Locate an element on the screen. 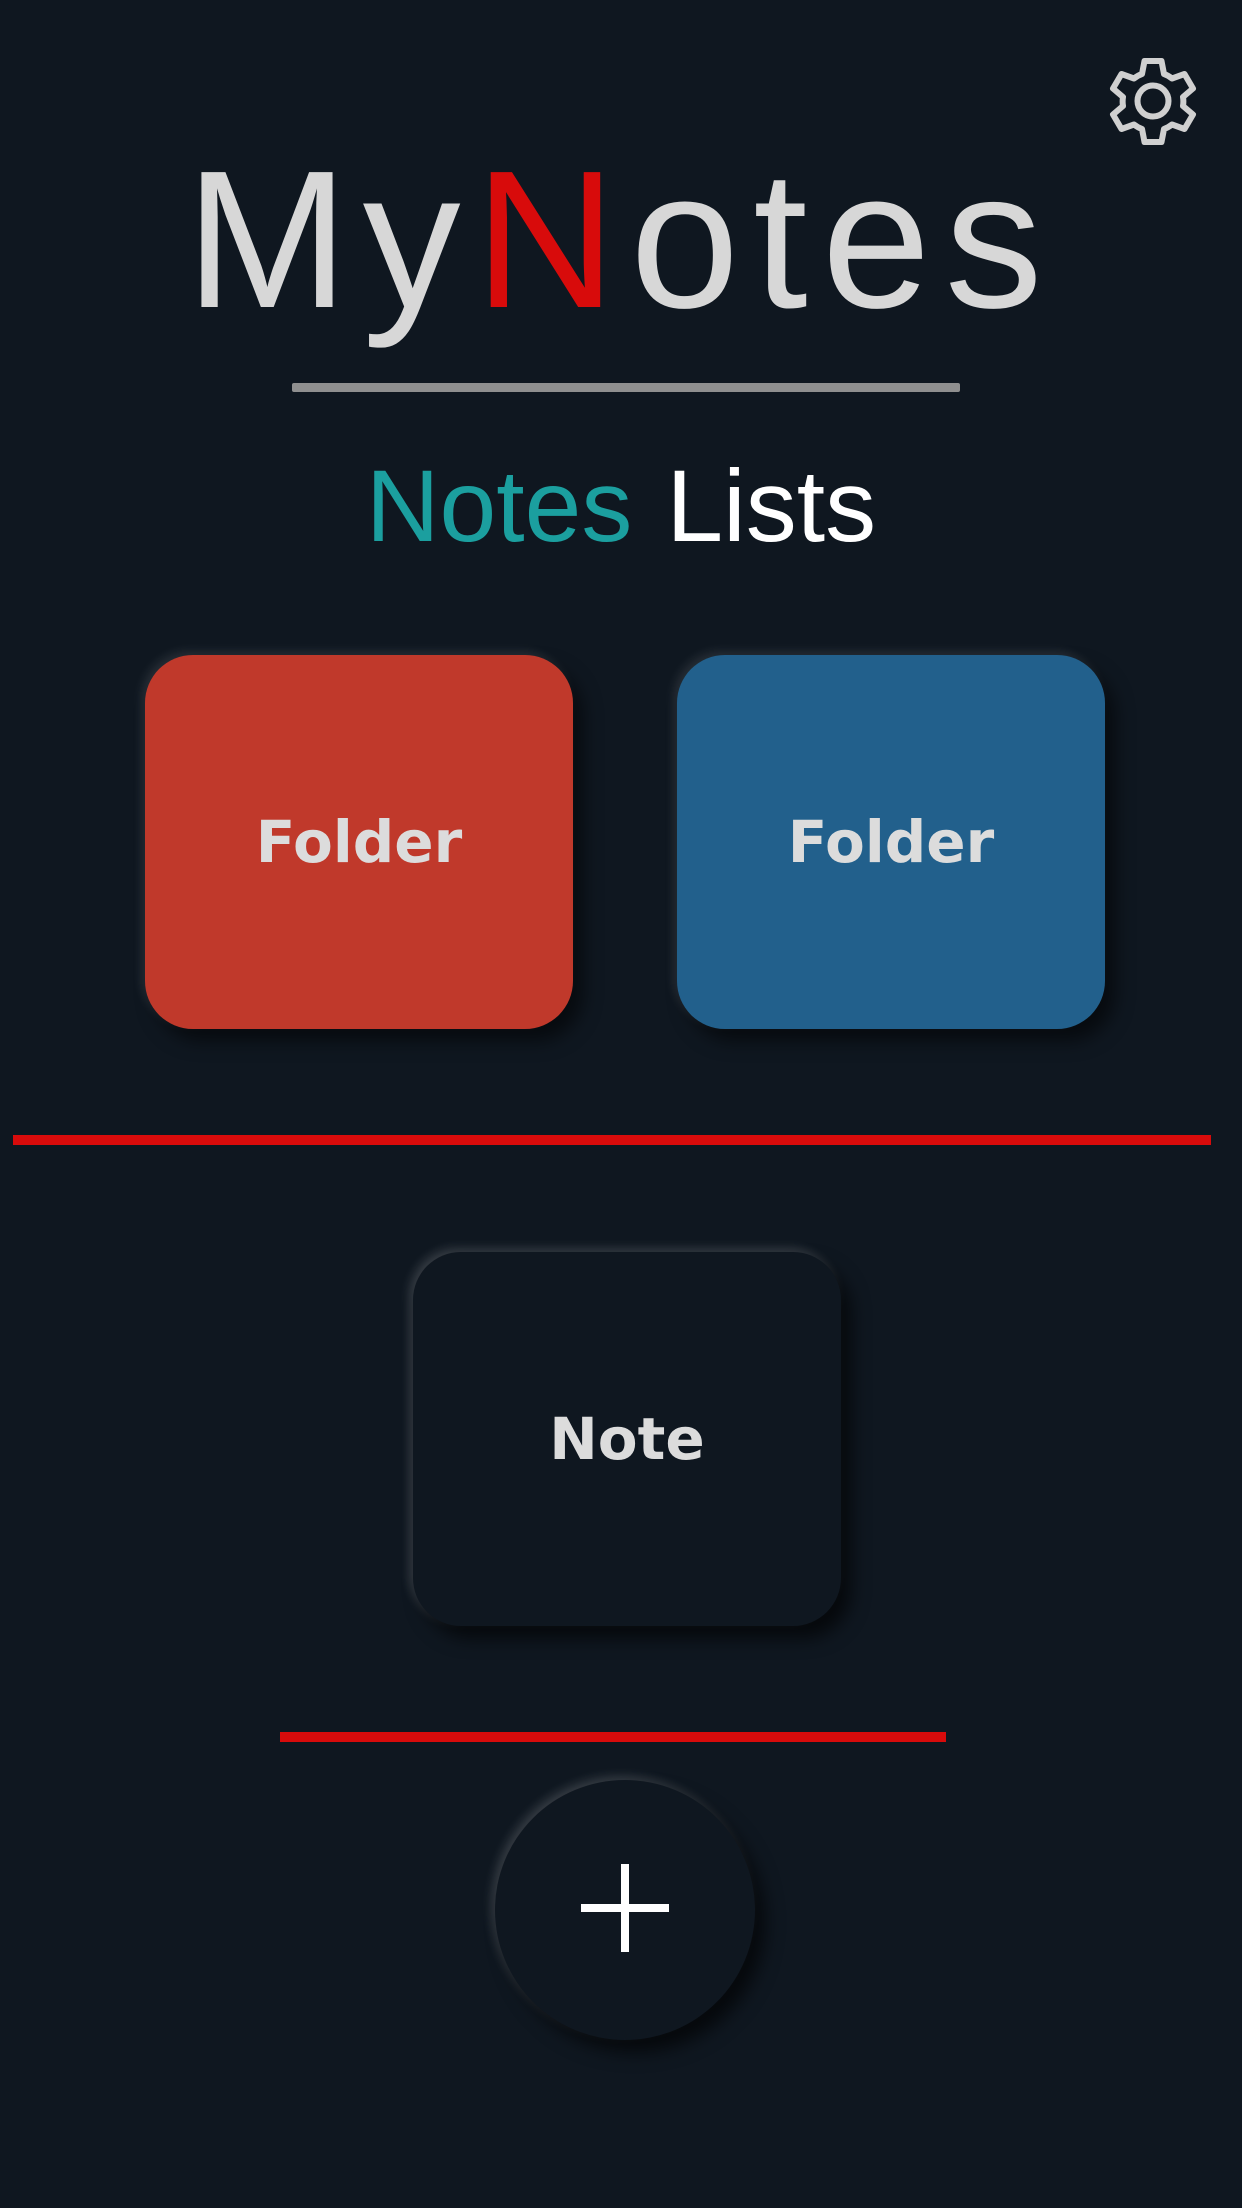 The height and width of the screenshot is (2208, 1242). add-button is located at coordinates (625, 1910).